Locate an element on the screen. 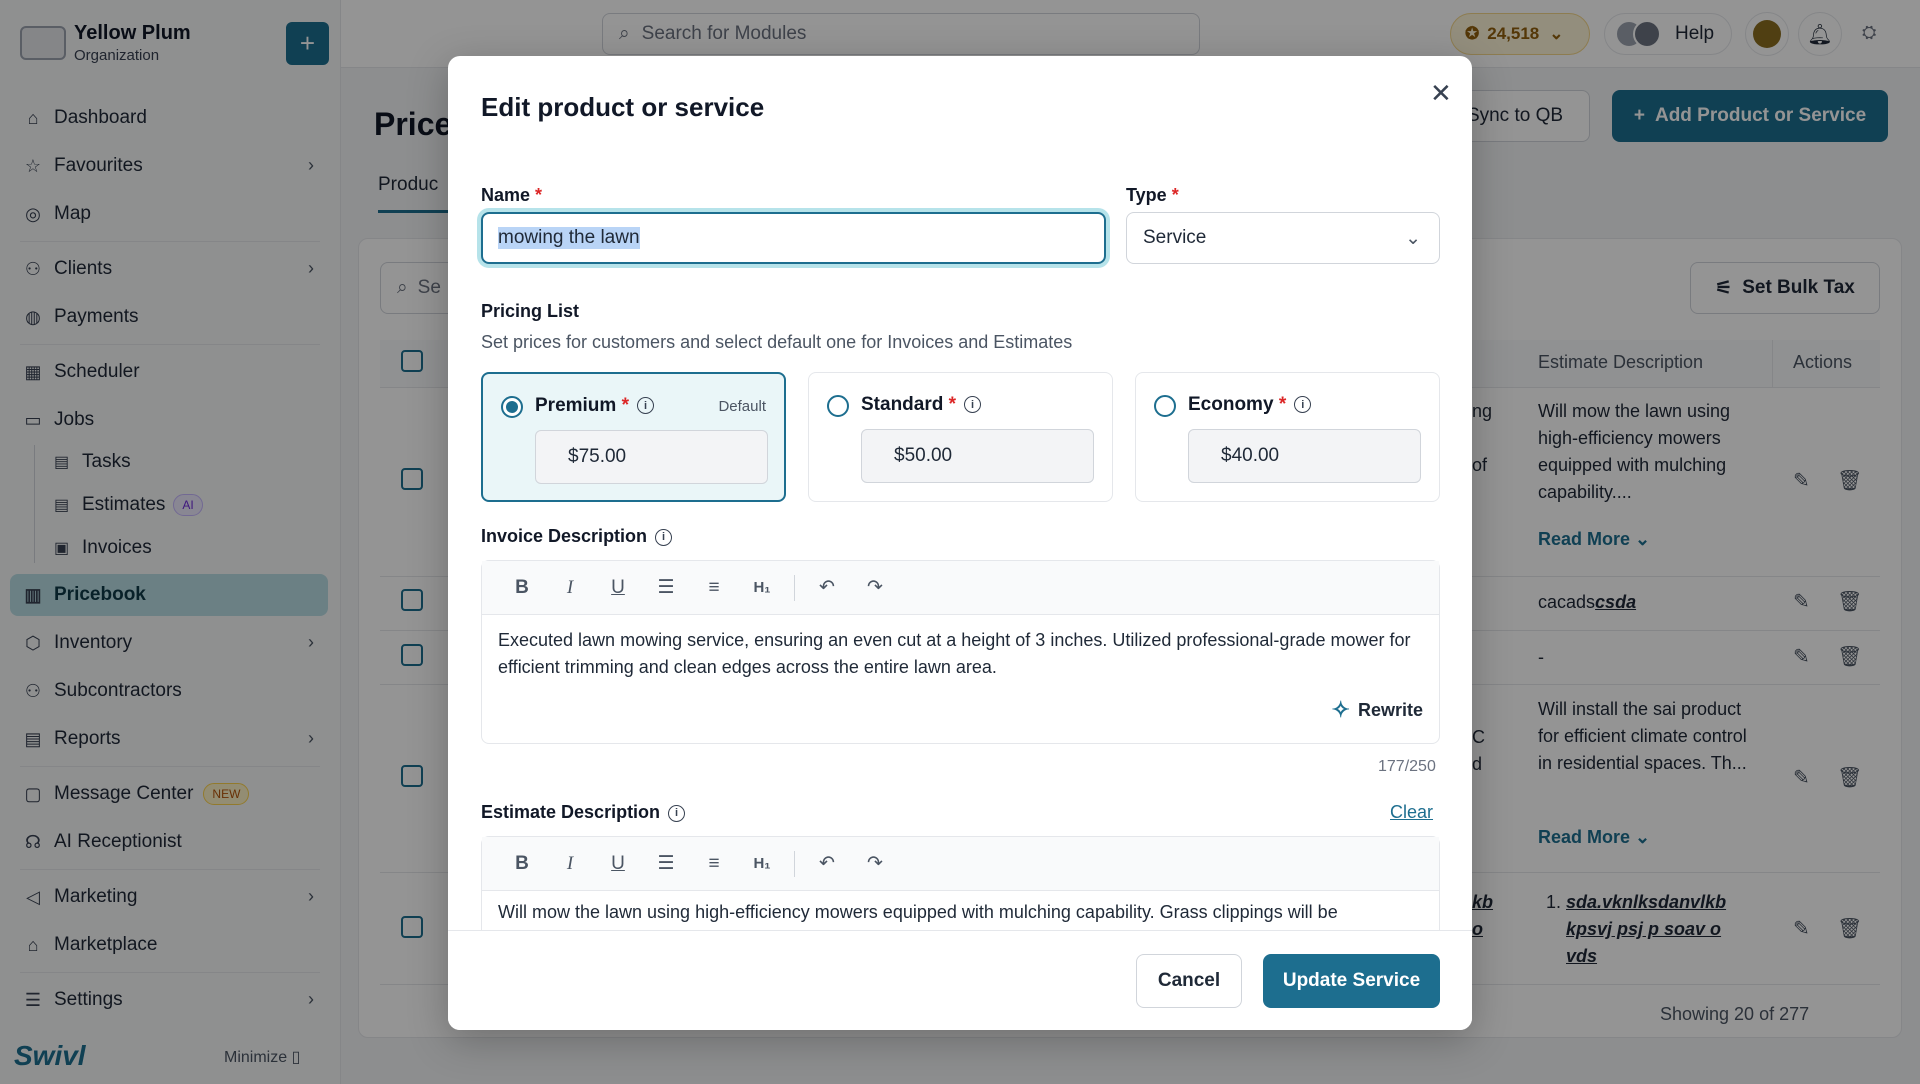 This screenshot has height=1084, width=1920. price-tier-premium: Premium * i Default $75.00 is located at coordinates (633, 437).